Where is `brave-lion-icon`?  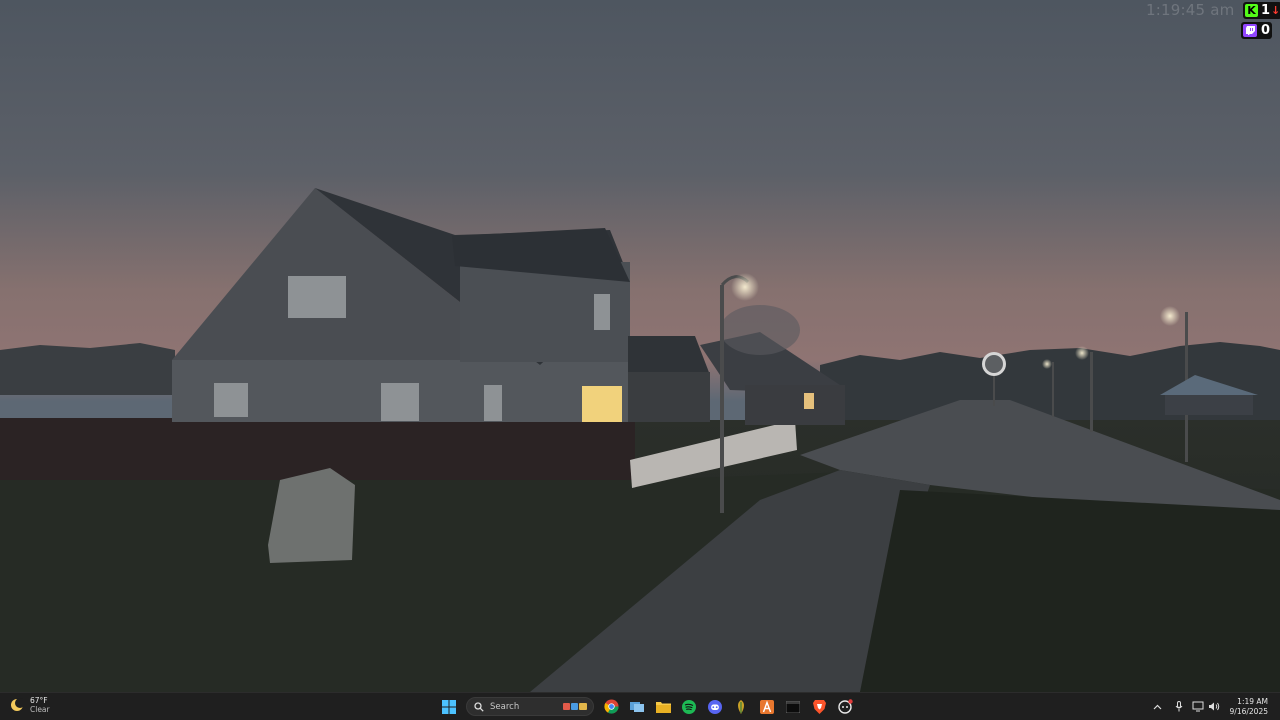
brave-lion-icon is located at coordinates (819, 707).